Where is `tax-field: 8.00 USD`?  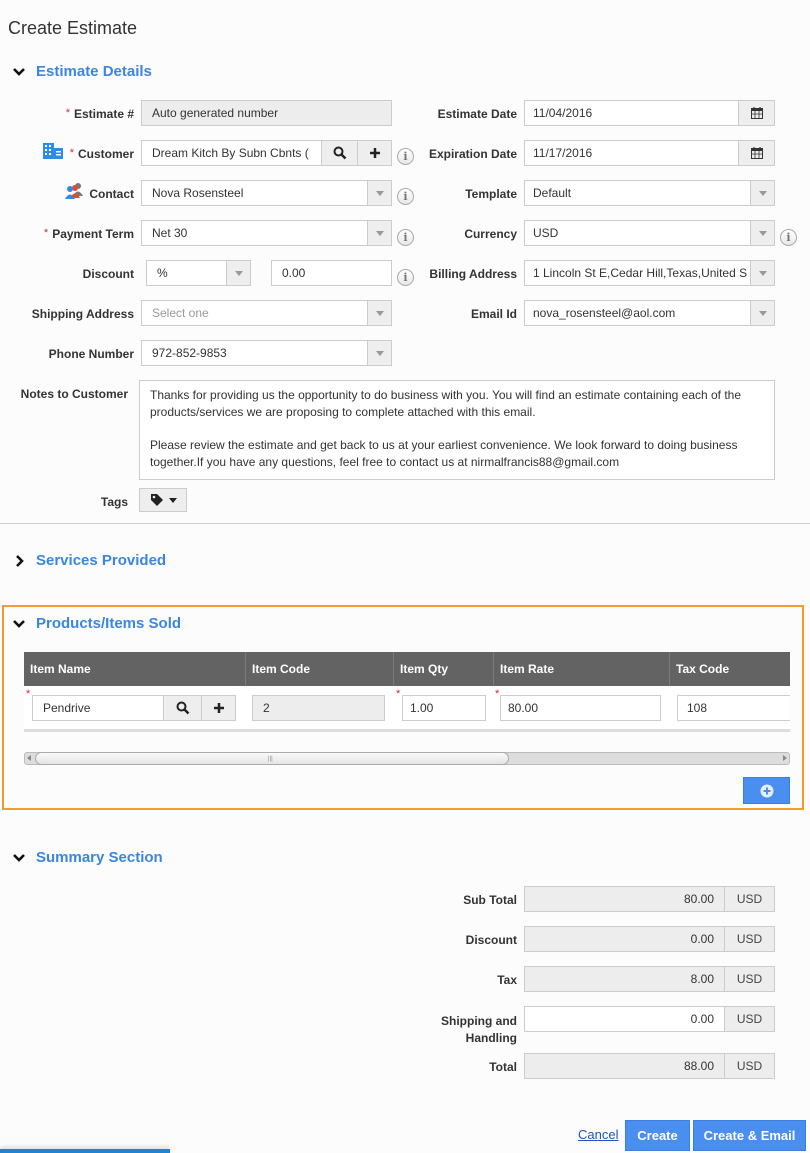
tax-field: 8.00 USD is located at coordinates (649, 979).